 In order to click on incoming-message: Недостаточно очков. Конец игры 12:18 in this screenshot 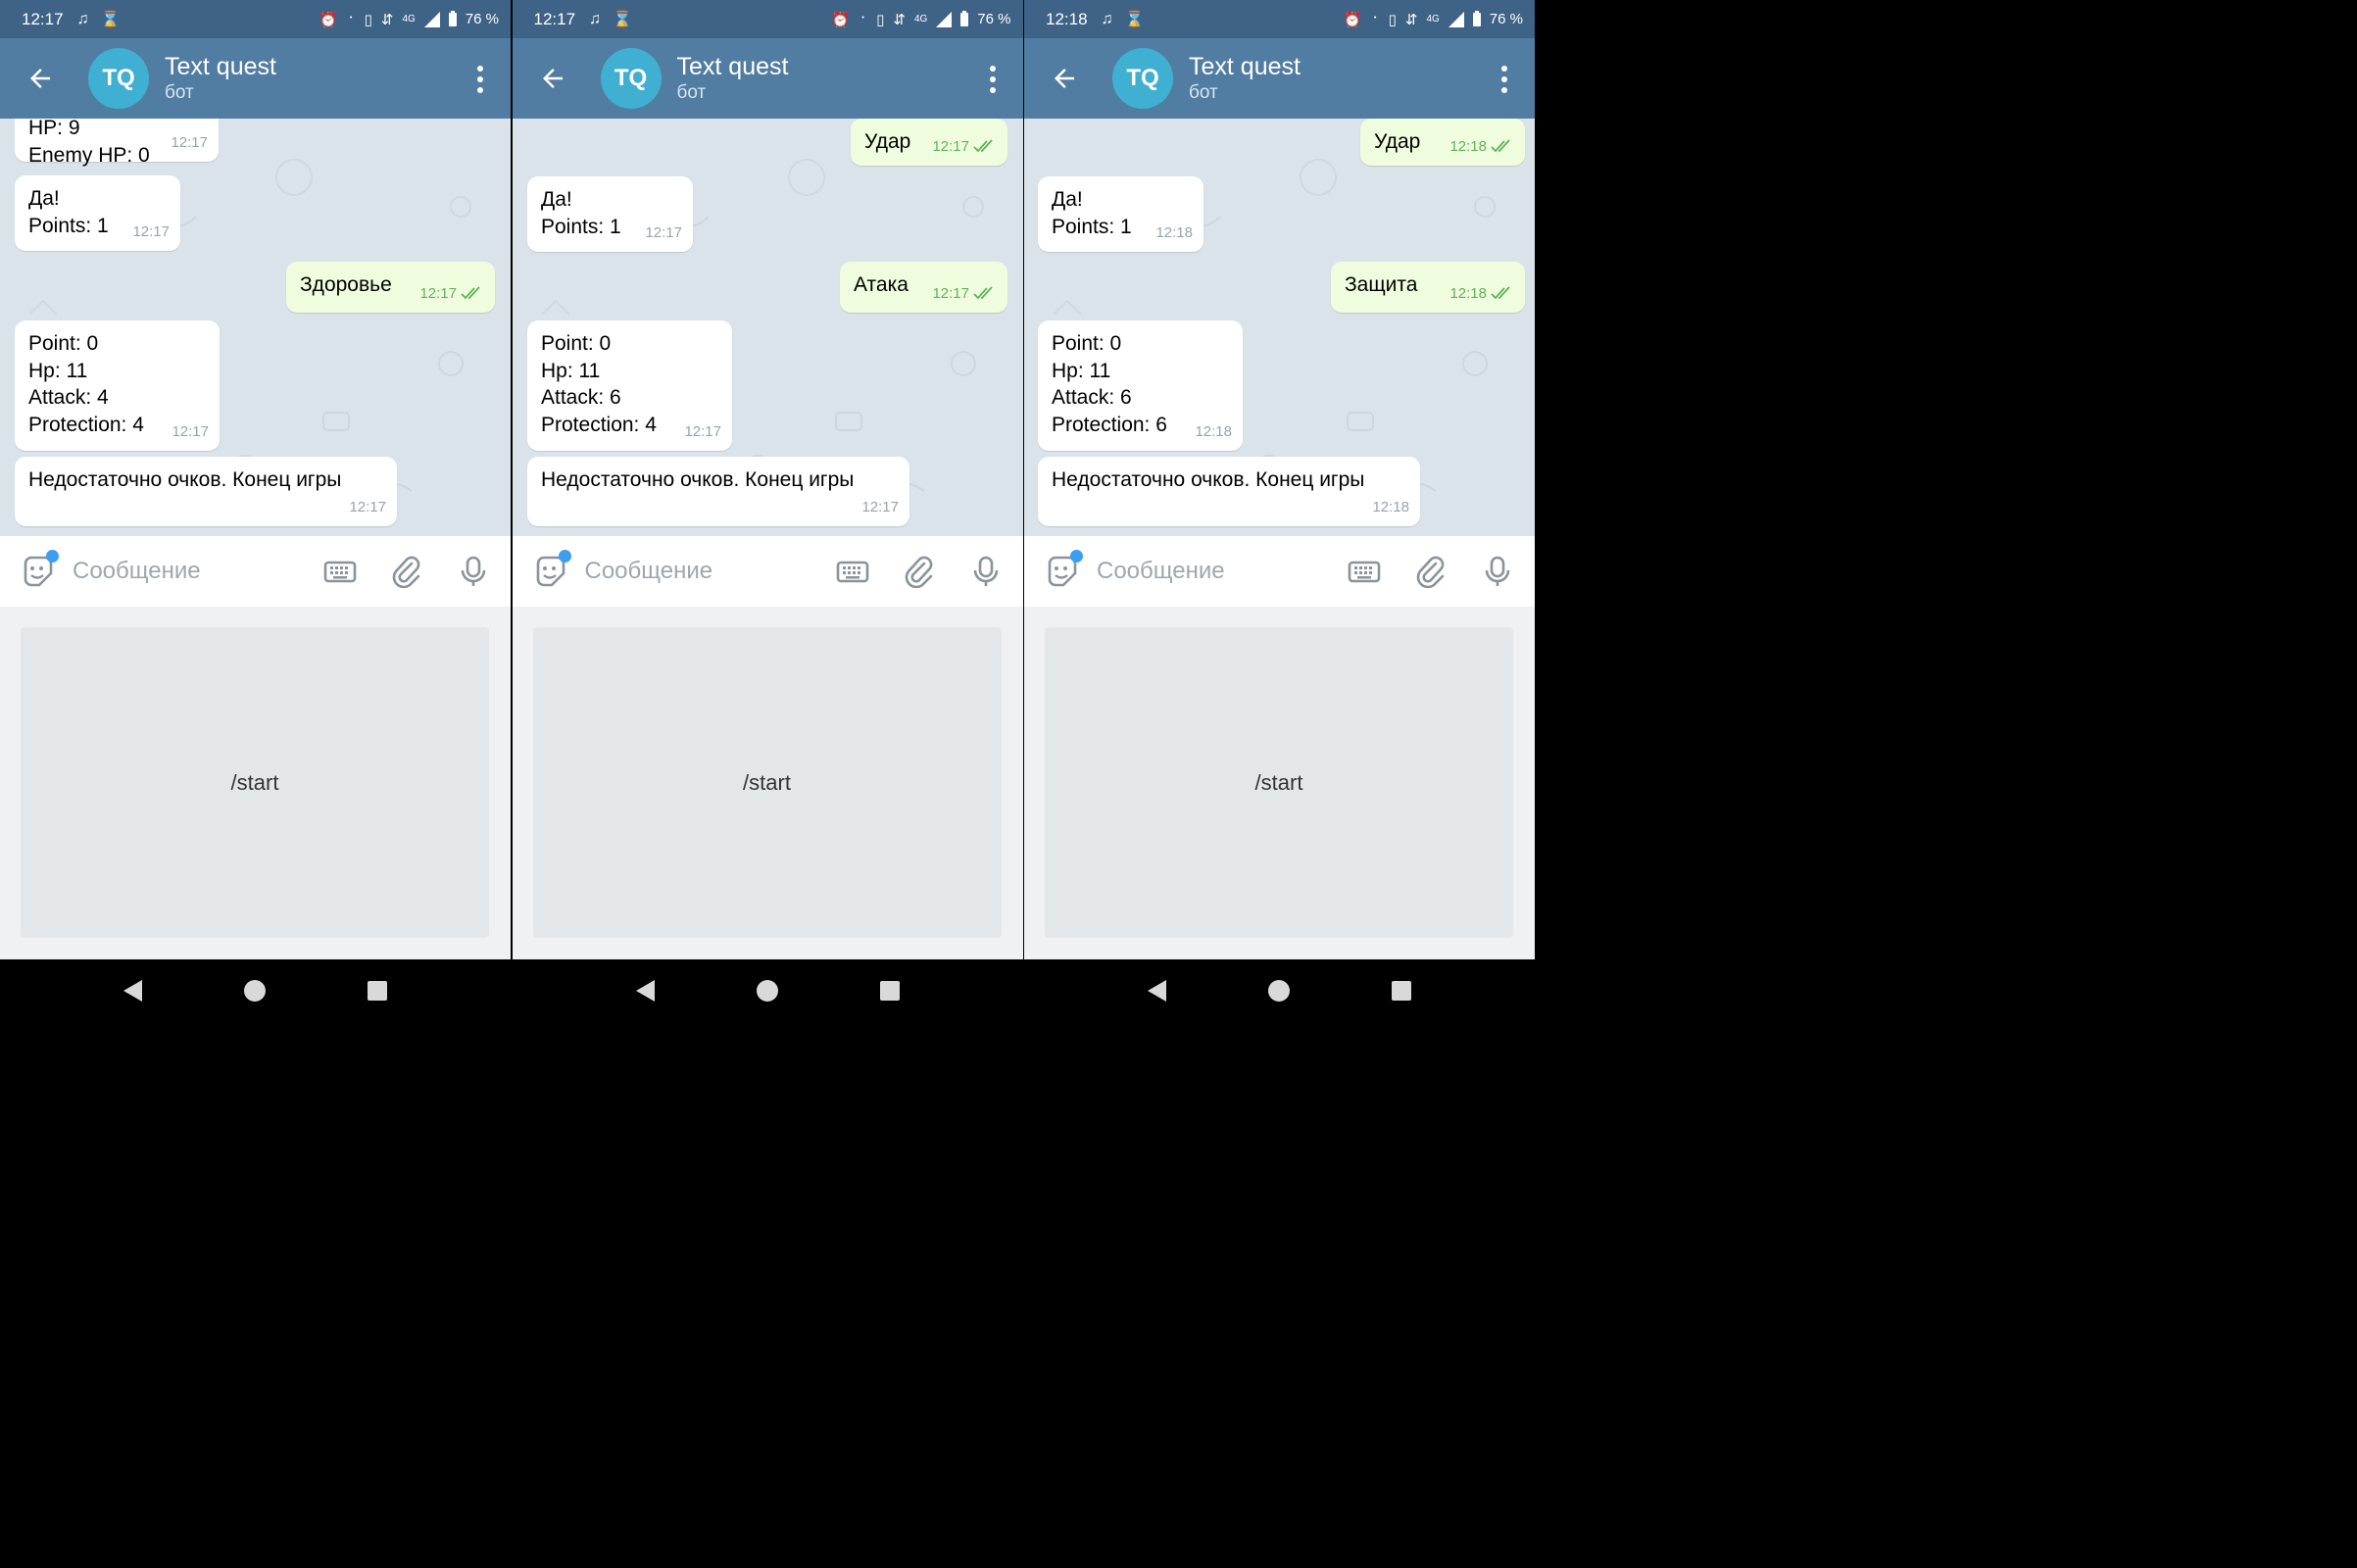, I will do `click(1229, 491)`.